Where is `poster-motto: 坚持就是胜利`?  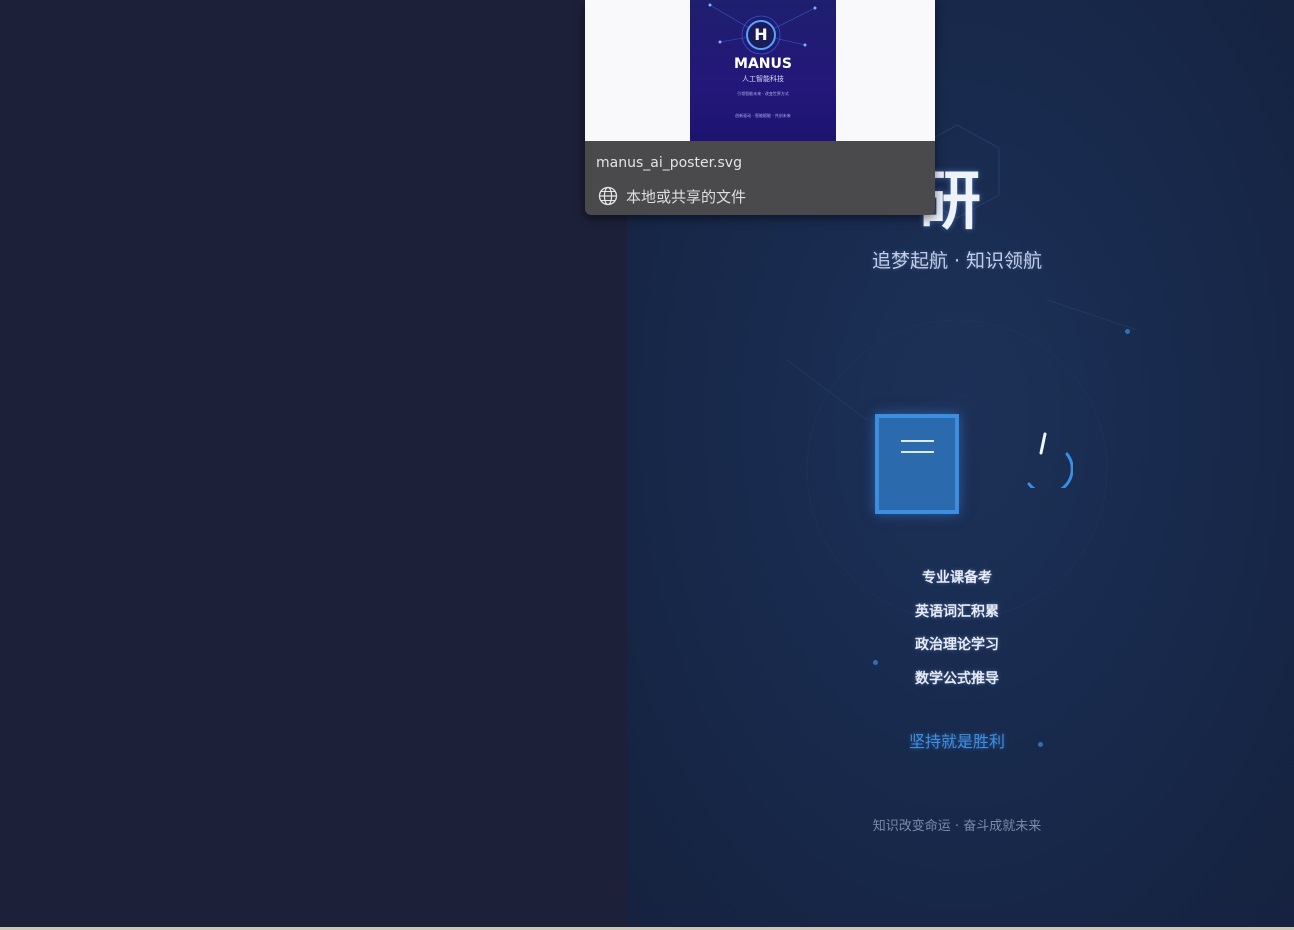 poster-motto: 坚持就是胜利 is located at coordinates (956, 741).